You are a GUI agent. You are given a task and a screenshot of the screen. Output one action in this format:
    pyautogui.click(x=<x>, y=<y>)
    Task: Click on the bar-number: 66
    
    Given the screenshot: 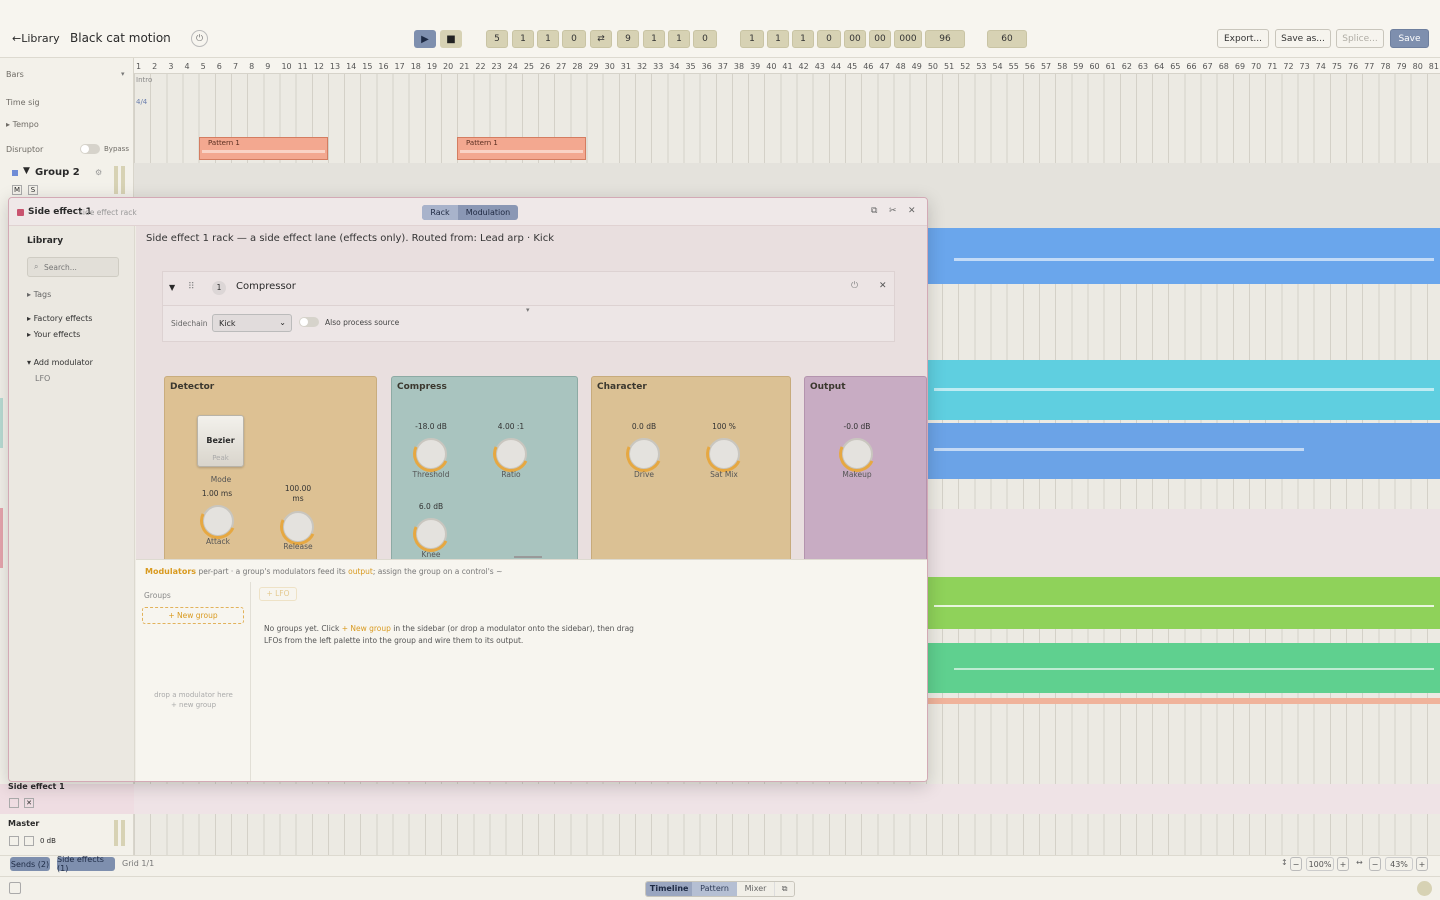 What is the action you would take?
    pyautogui.click(x=1191, y=66)
    